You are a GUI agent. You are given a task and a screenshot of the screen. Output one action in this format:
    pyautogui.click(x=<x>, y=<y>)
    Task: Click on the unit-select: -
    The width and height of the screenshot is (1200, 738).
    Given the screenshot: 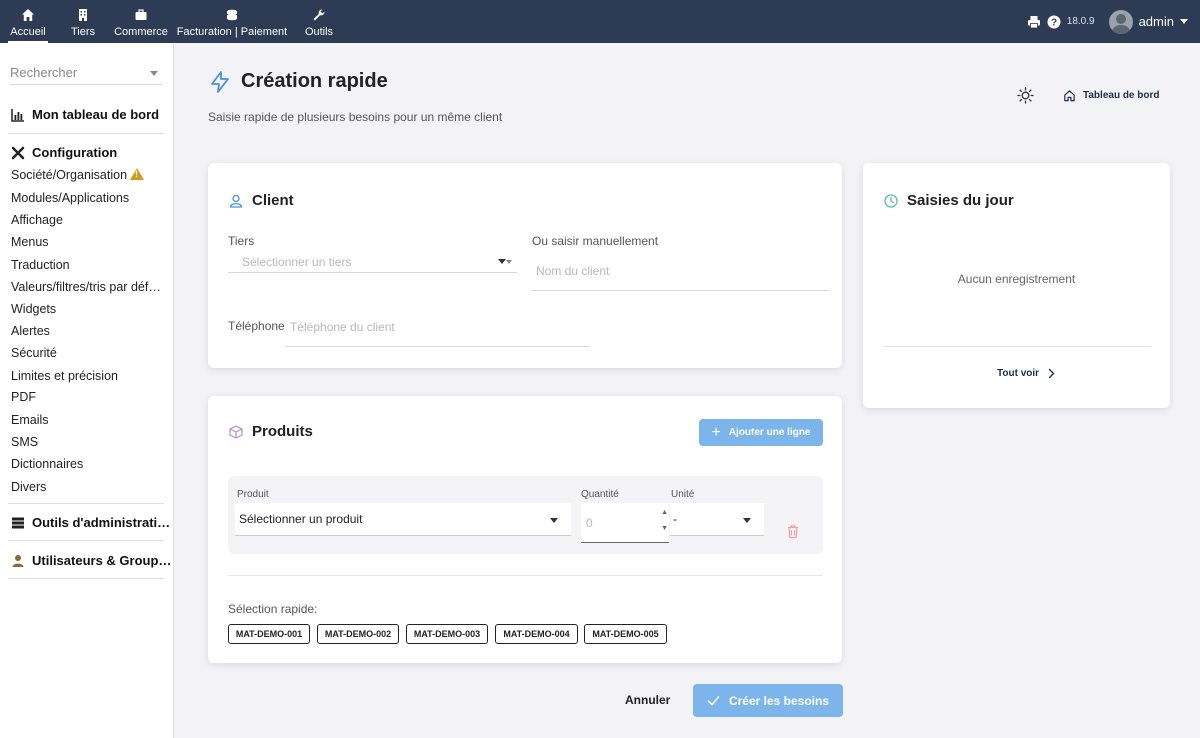 What is the action you would take?
    pyautogui.click(x=717, y=519)
    